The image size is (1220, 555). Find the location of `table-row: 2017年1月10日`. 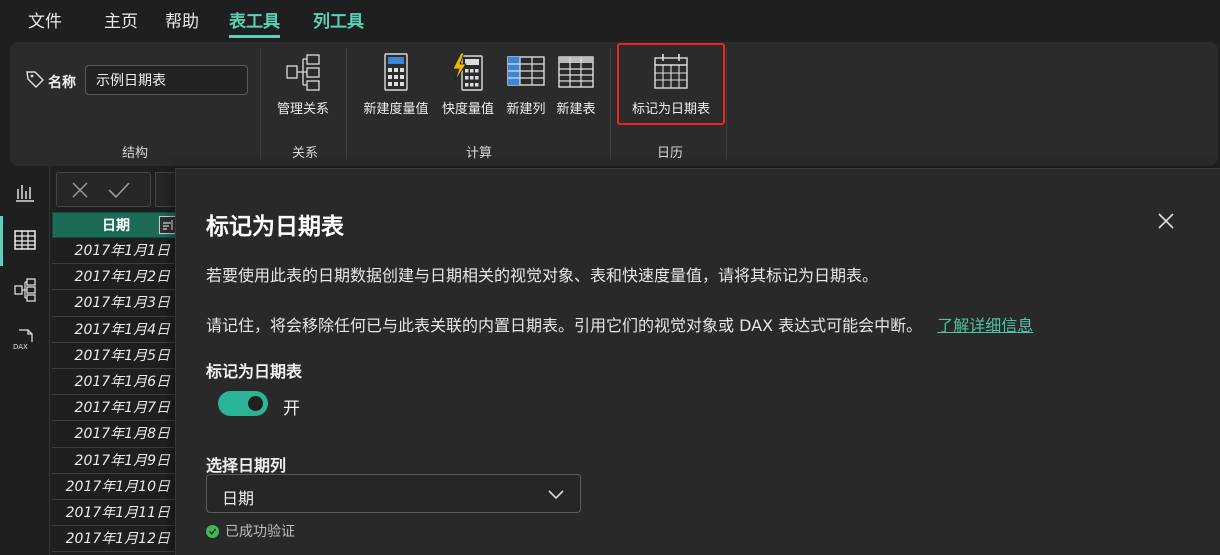

table-row: 2017年1月10日 is located at coordinates (116, 487).